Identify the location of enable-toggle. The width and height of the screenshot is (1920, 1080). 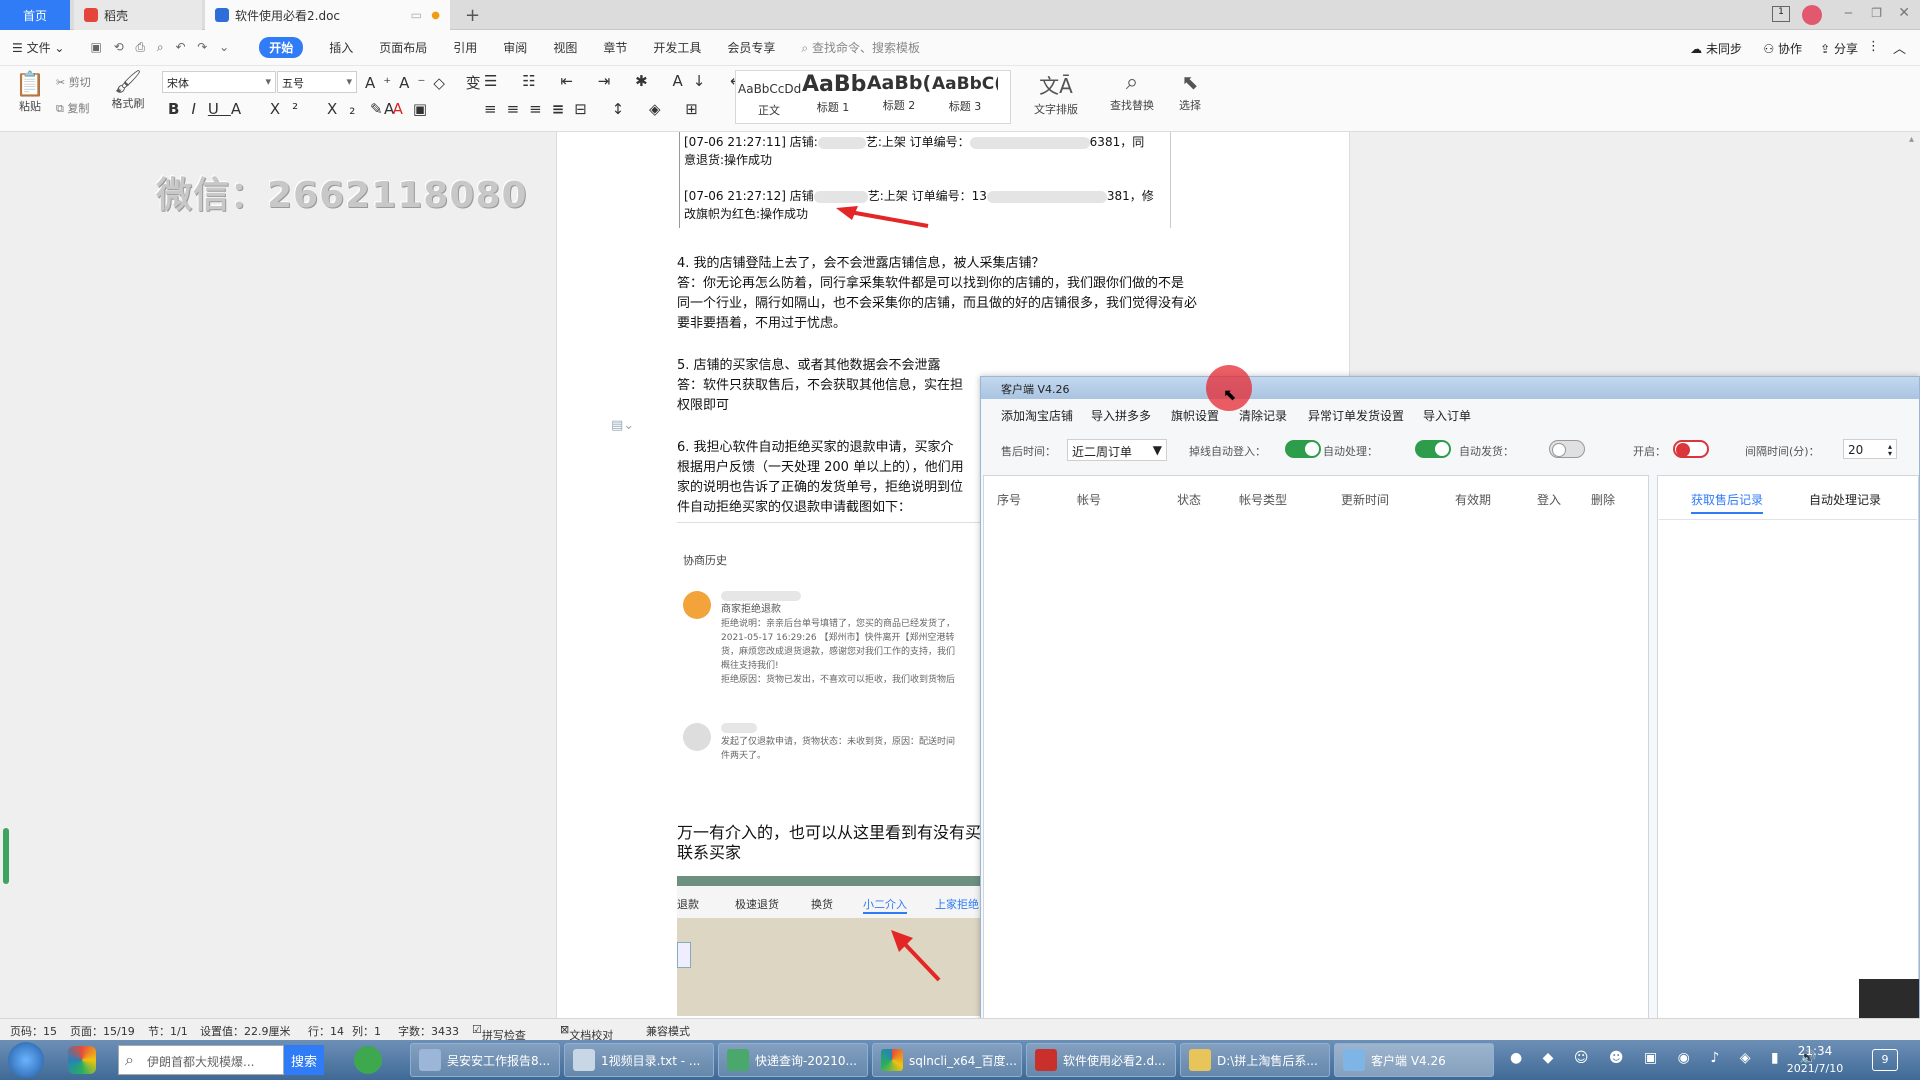
(1691, 449).